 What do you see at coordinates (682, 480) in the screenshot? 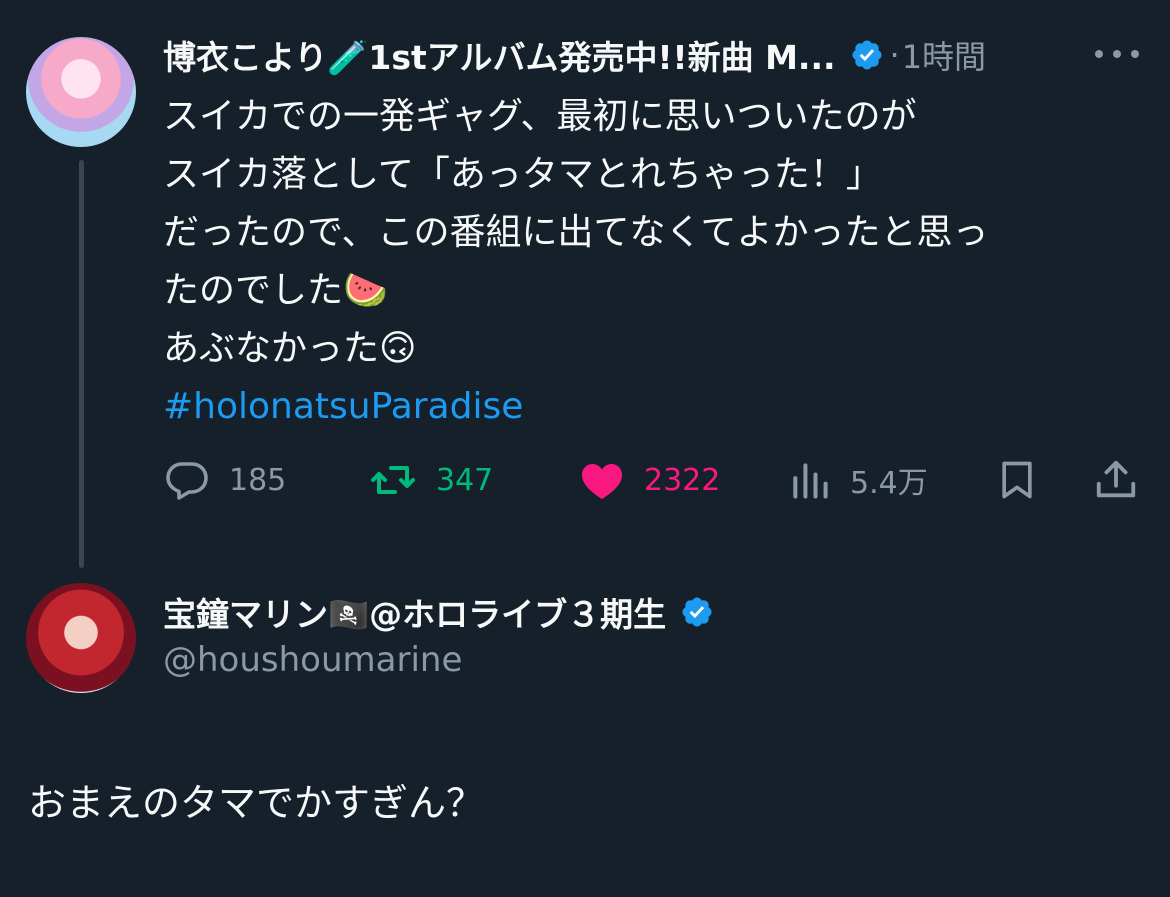
I see `like-count: 2322` at bounding box center [682, 480].